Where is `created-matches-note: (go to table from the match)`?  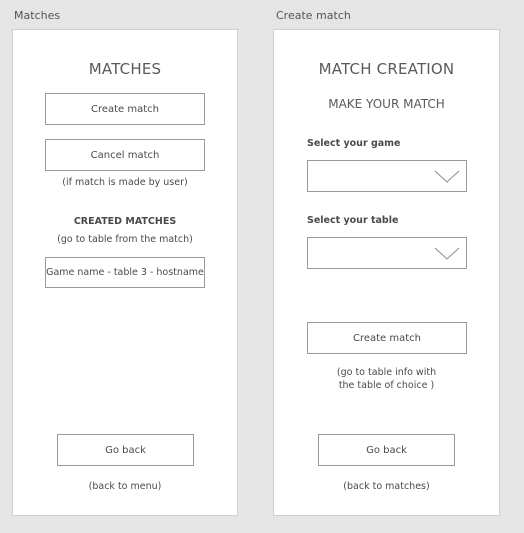
created-matches-note: (go to table from the match) is located at coordinates (125, 239).